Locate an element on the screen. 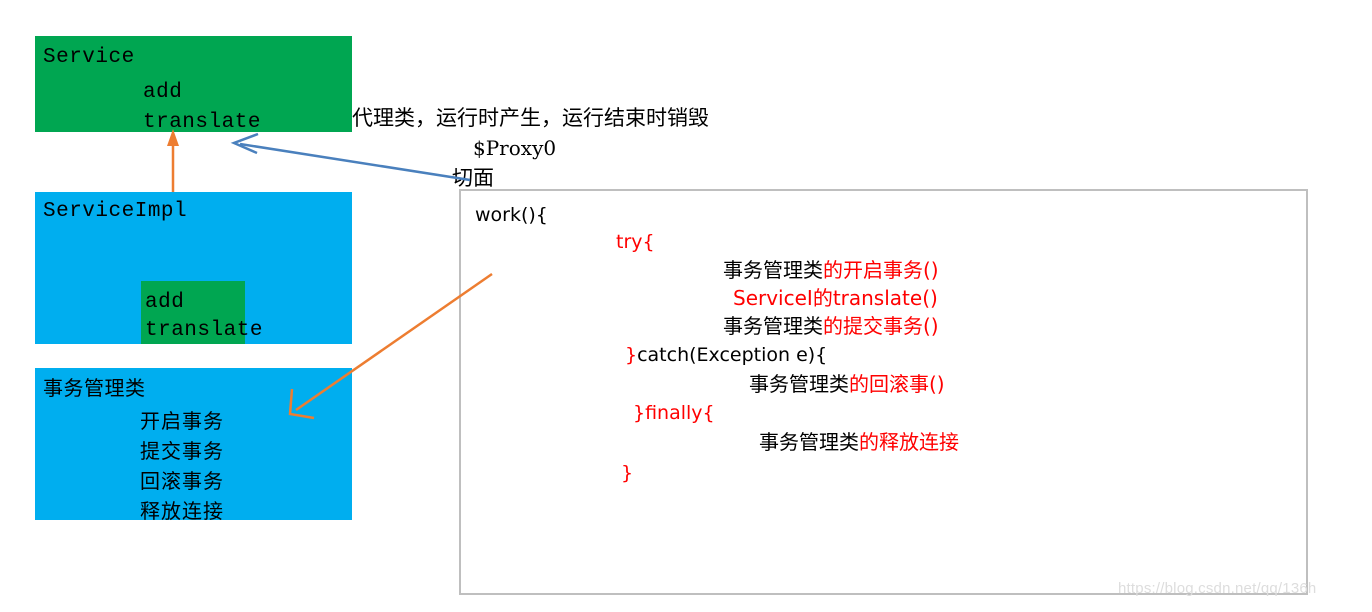 This screenshot has height=612, width=1372. code-token-finally: }finally{ is located at coordinates (674, 413).